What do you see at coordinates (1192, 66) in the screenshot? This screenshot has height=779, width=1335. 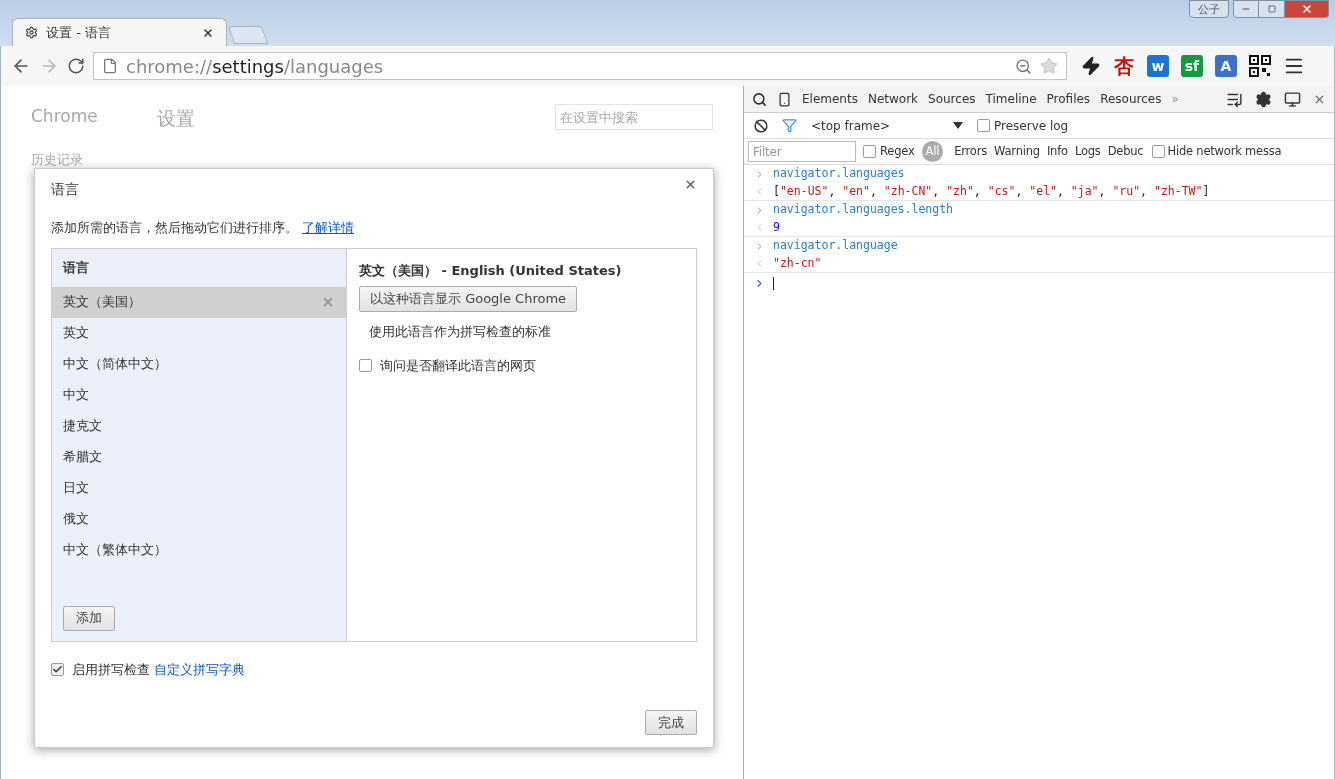 I see `extension-button: sf` at bounding box center [1192, 66].